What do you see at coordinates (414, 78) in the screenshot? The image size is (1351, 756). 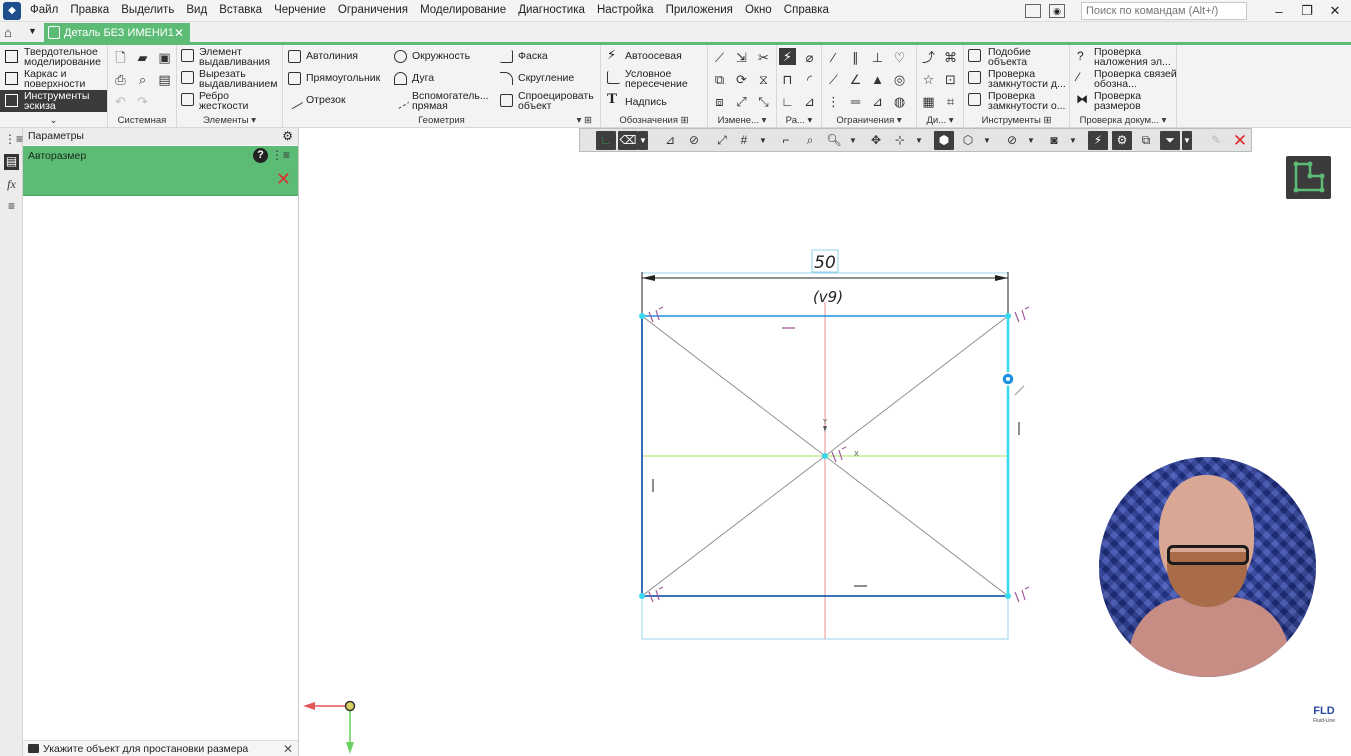 I see `arc-button: Дуга` at bounding box center [414, 78].